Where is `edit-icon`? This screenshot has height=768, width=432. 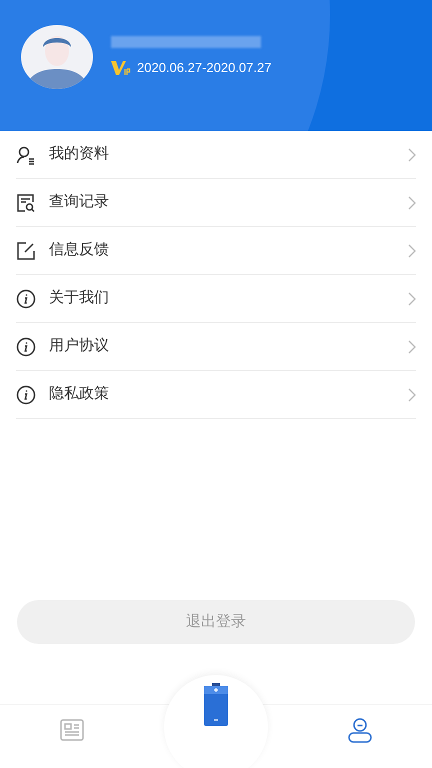
edit-icon is located at coordinates (26, 250).